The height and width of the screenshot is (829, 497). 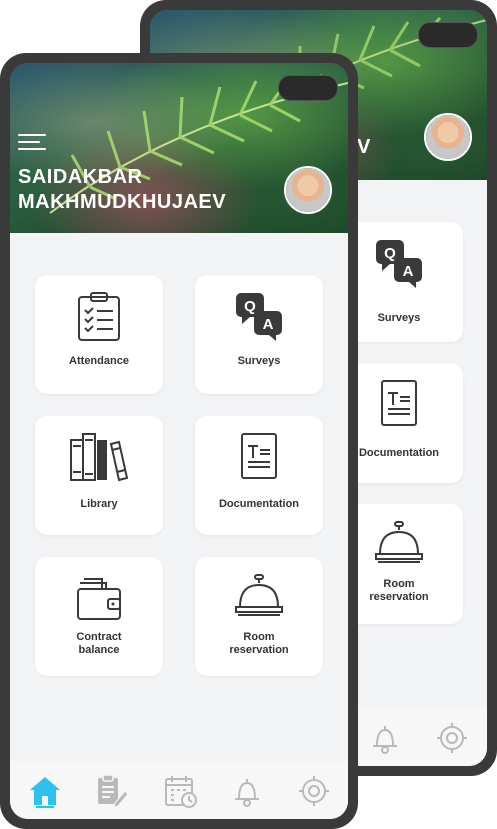 I want to click on tile-room-reservation: Room reservation, so click(x=259, y=616).